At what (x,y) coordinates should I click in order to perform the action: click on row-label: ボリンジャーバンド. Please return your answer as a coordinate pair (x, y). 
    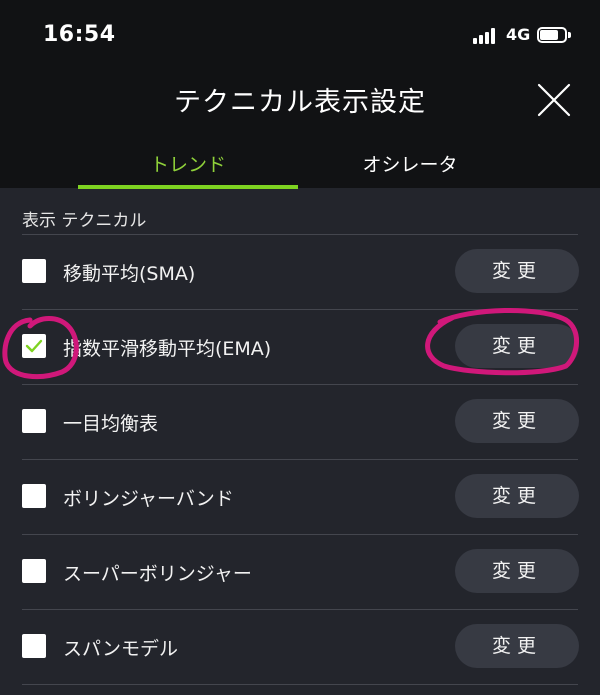
    Looking at the image, I should click on (148, 499).